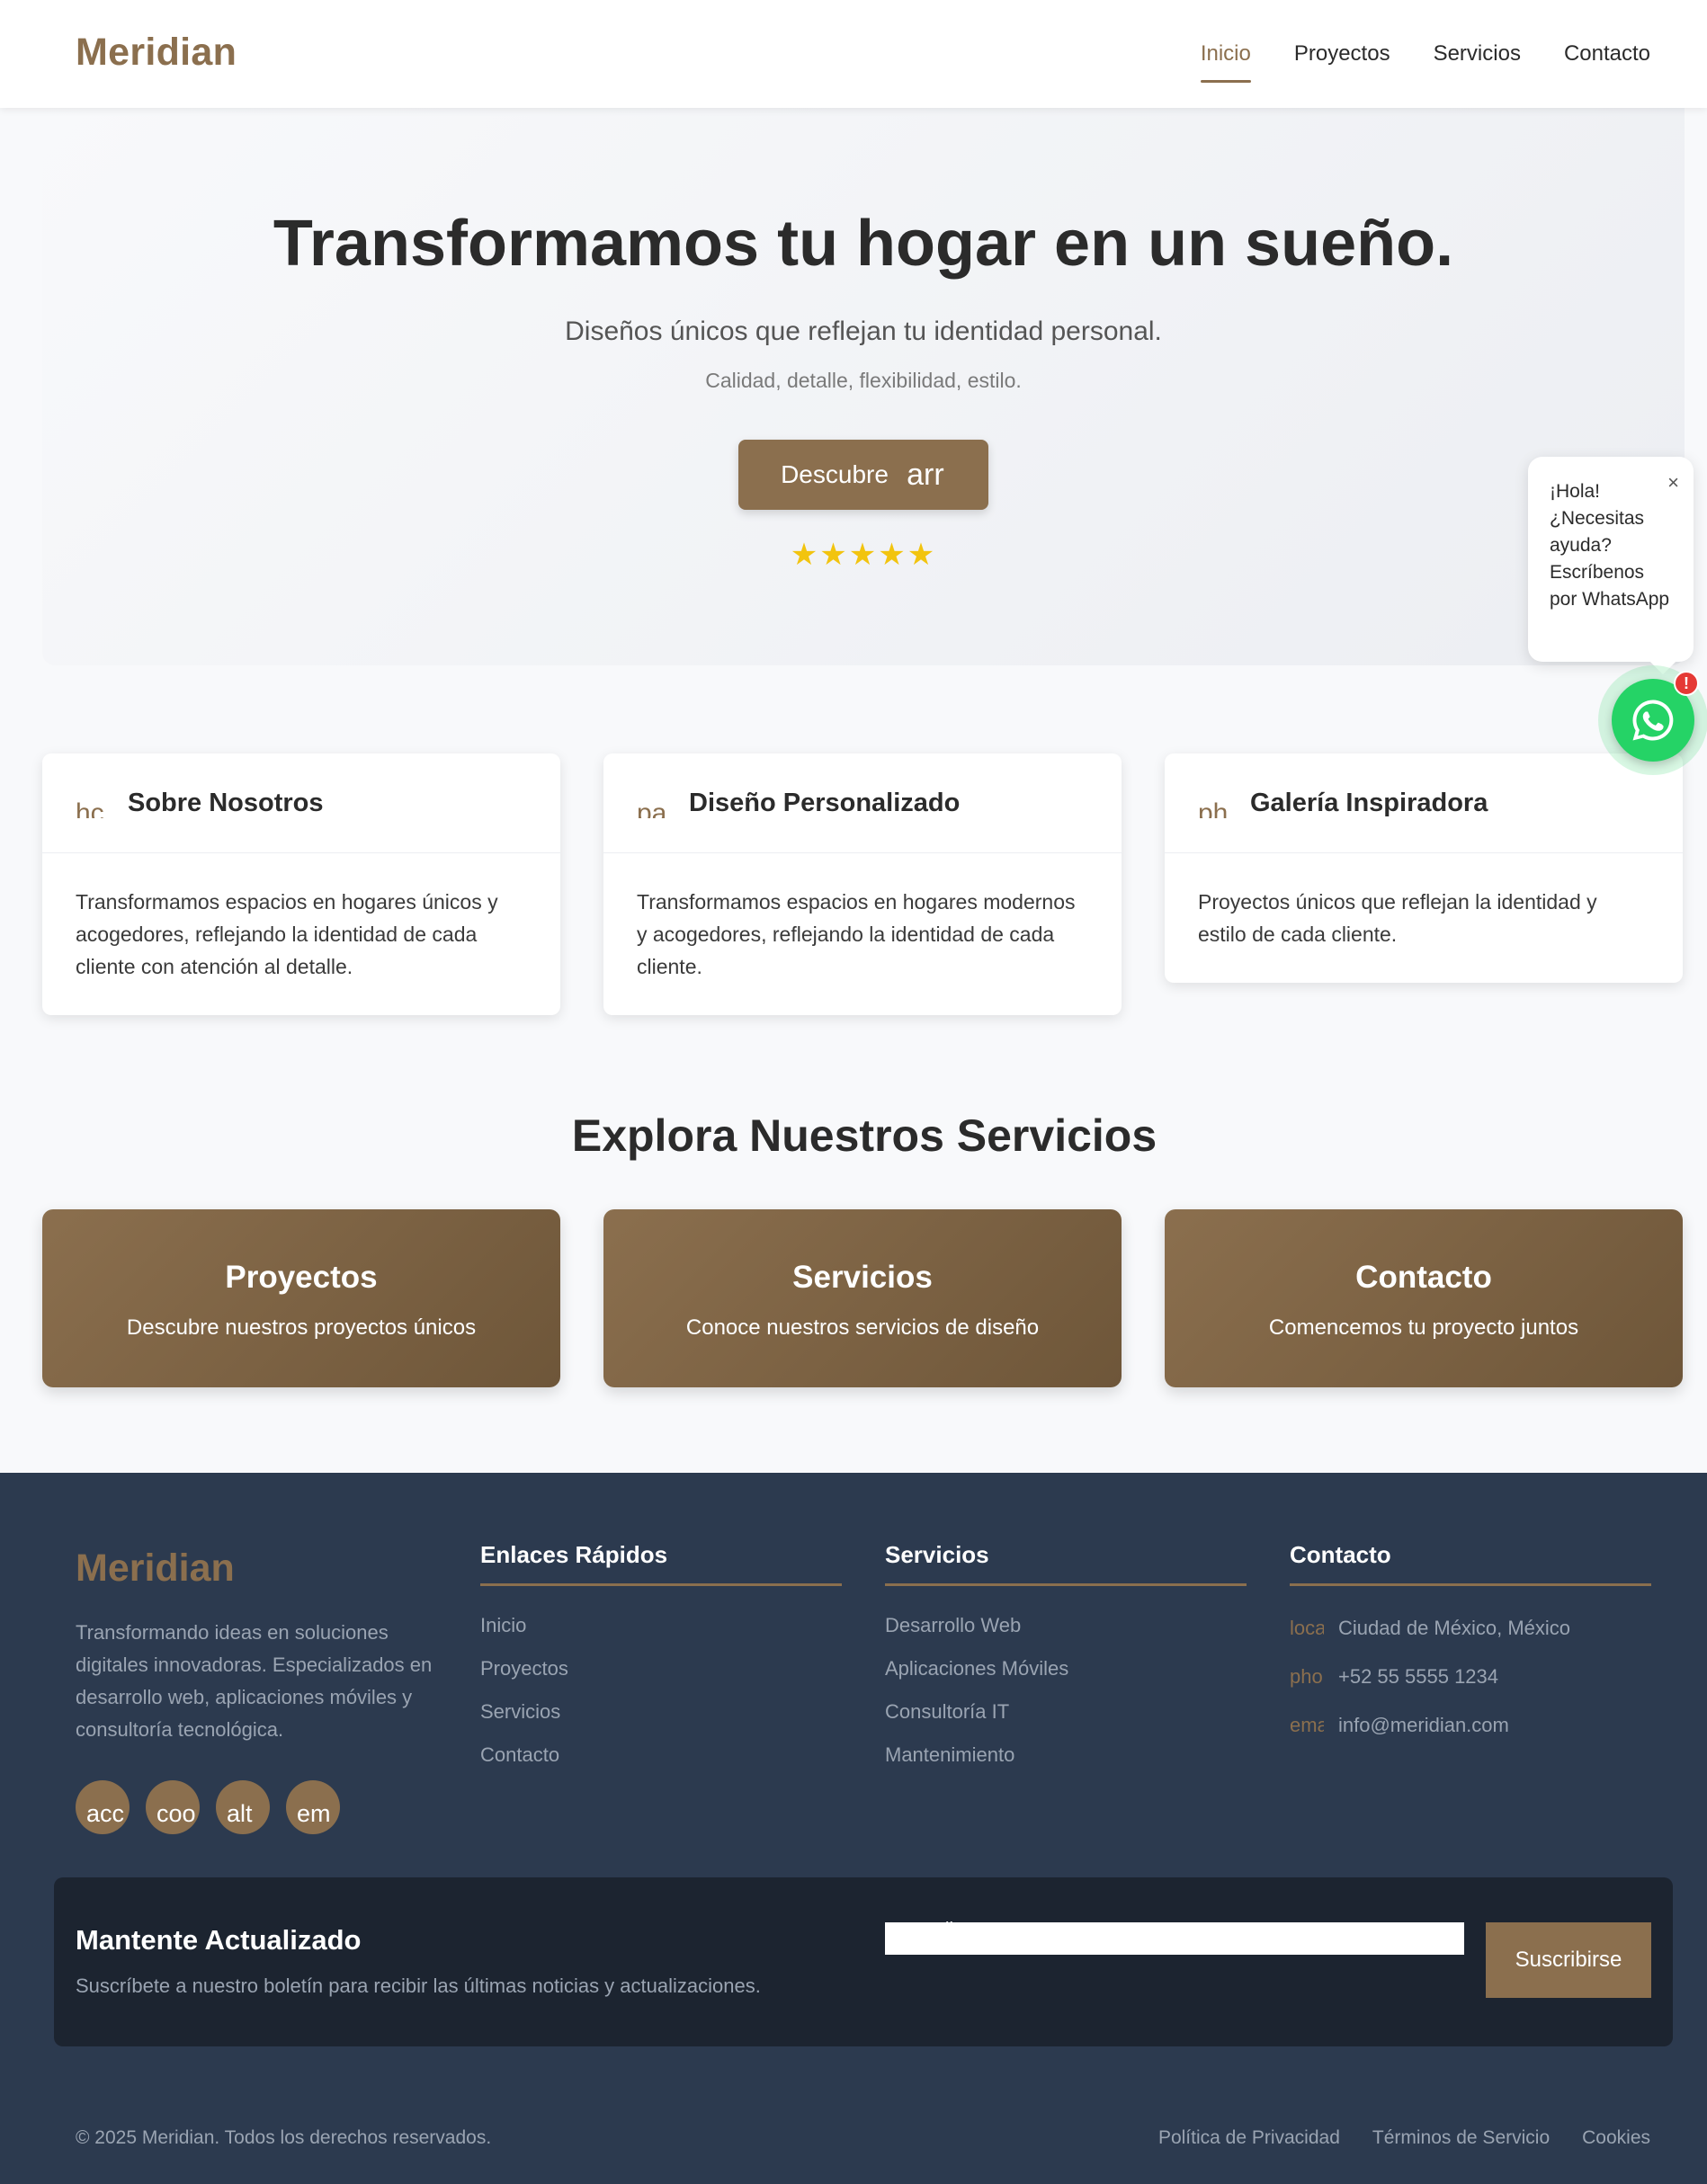 This screenshot has height=2184, width=1707. Describe the element at coordinates (1307, 1725) in the screenshot. I see `email-icon: ema` at that location.